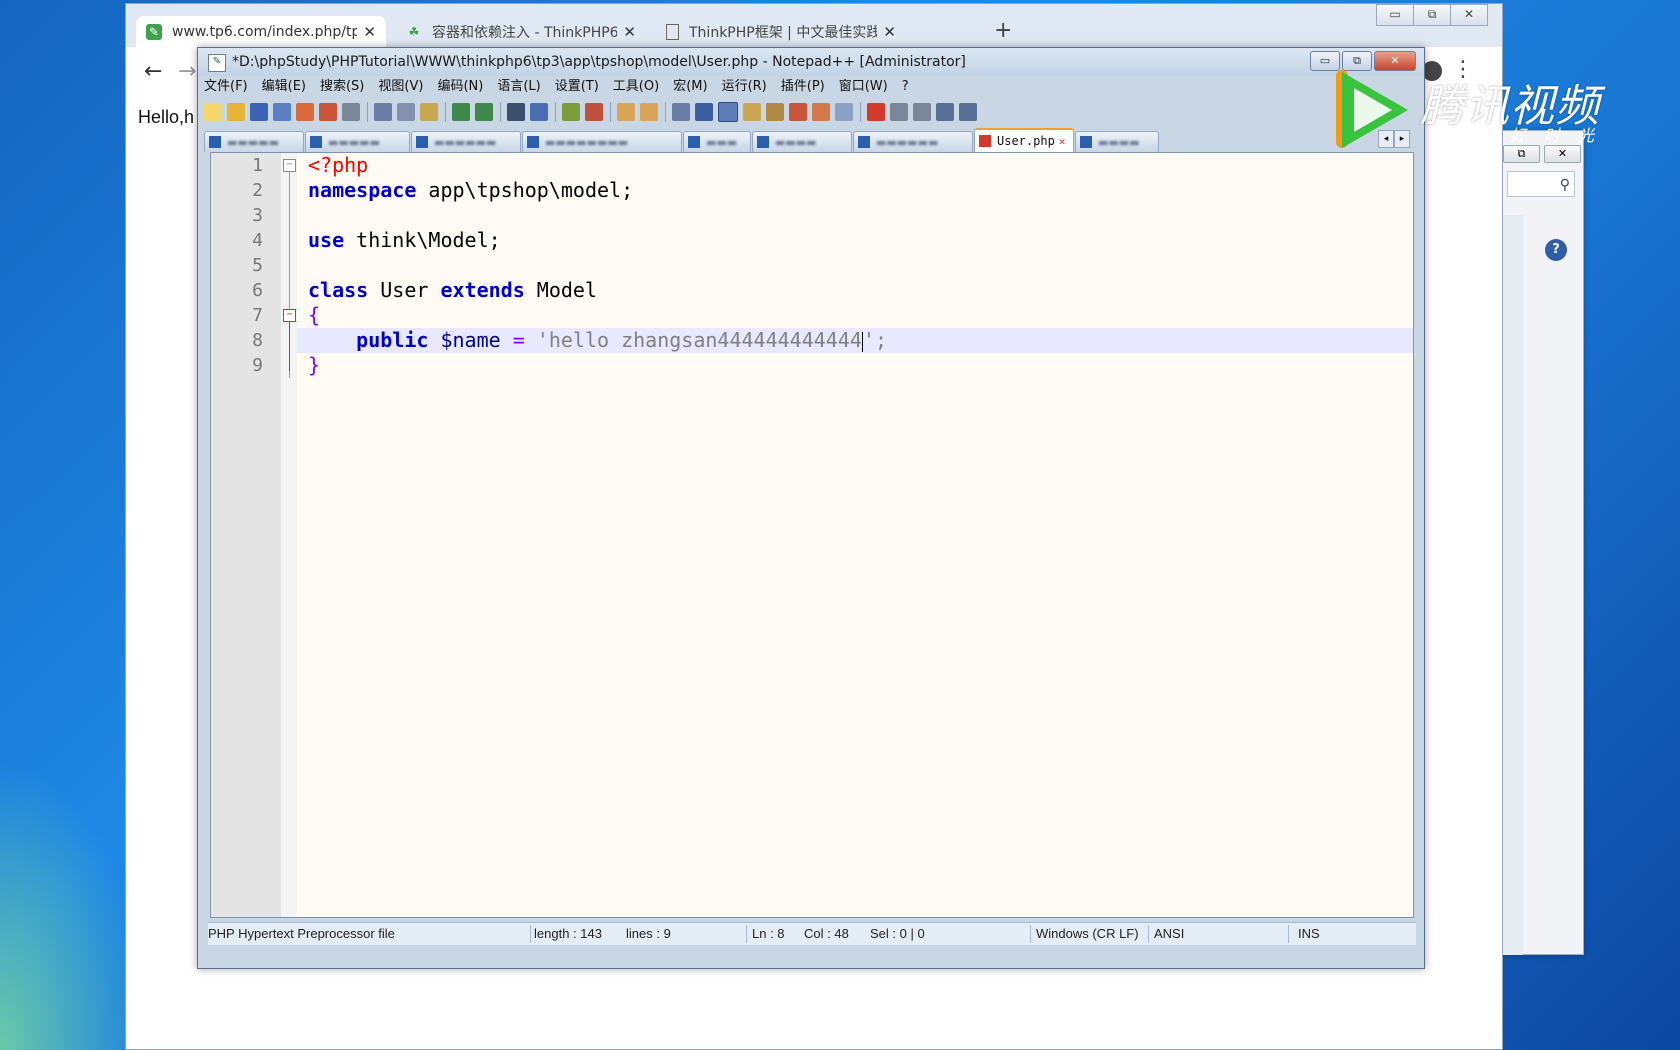  What do you see at coordinates (690, 87) in the screenshot?
I see `menu-macro: 宏(M)` at bounding box center [690, 87].